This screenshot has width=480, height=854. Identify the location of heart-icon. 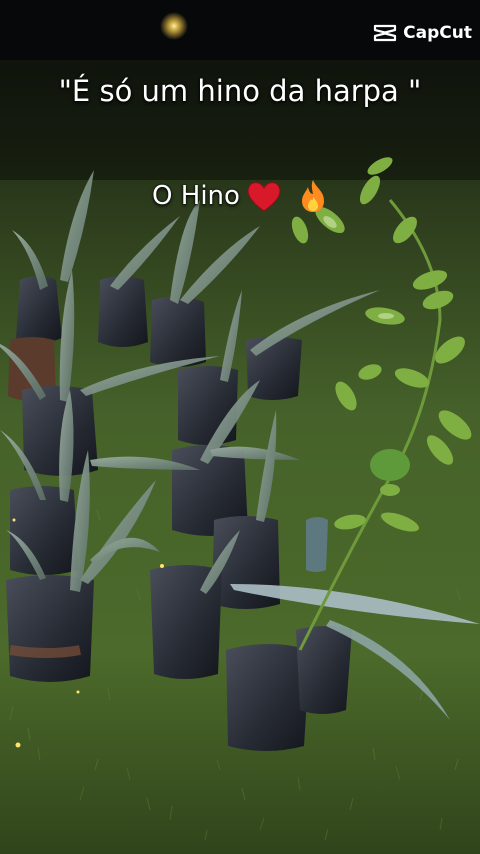
(264, 197).